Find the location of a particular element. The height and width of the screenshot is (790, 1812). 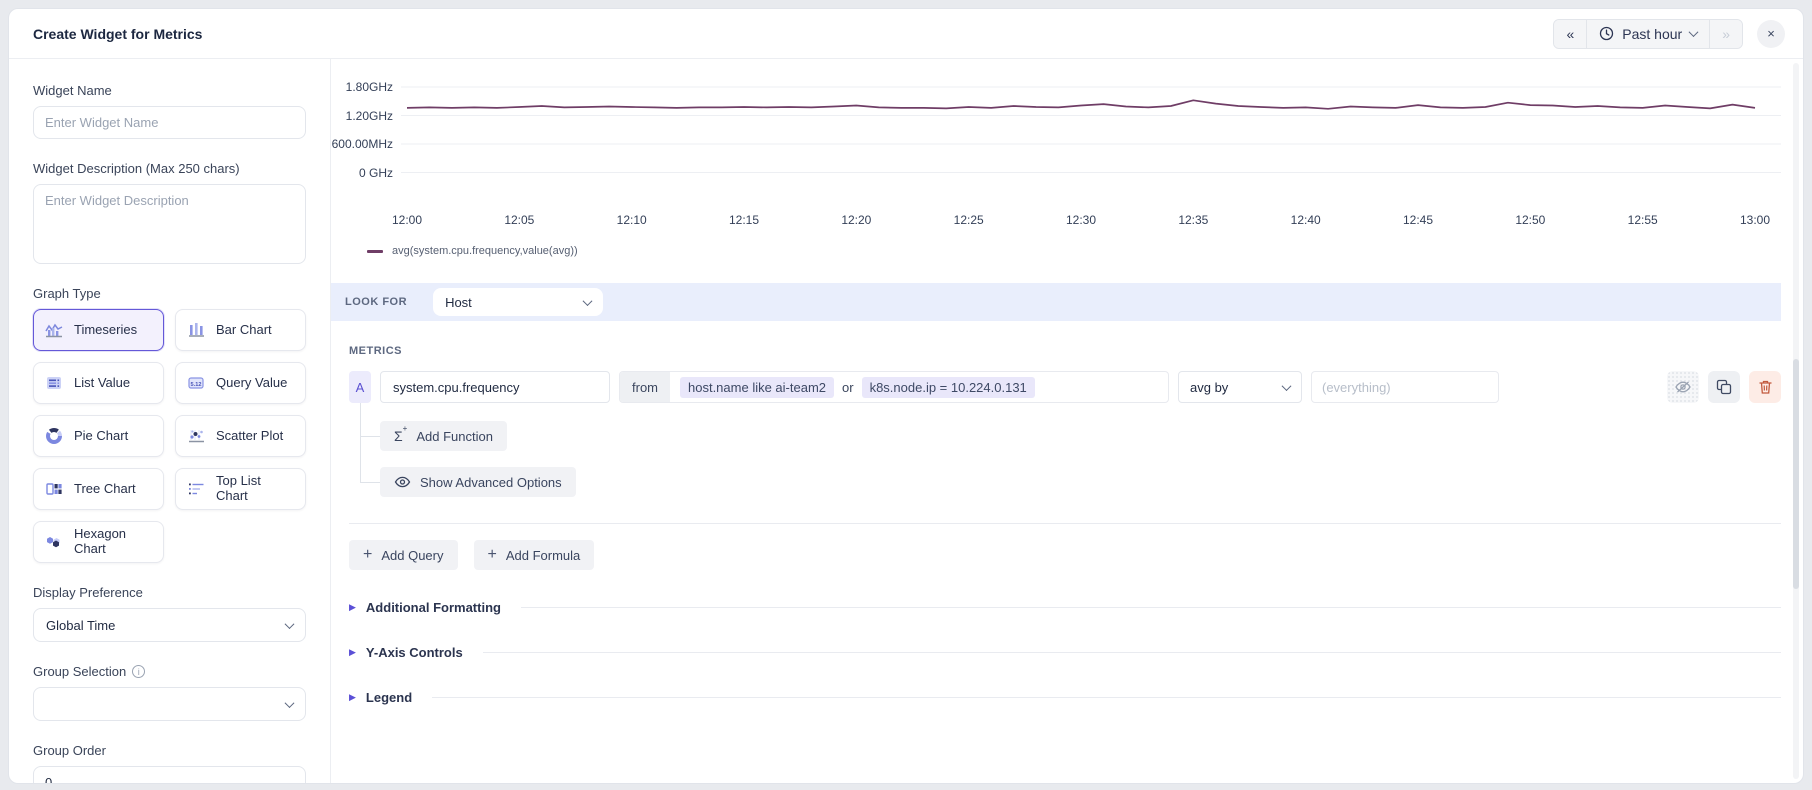

filter-tag: host.name like ai-team2 is located at coordinates (757, 387).